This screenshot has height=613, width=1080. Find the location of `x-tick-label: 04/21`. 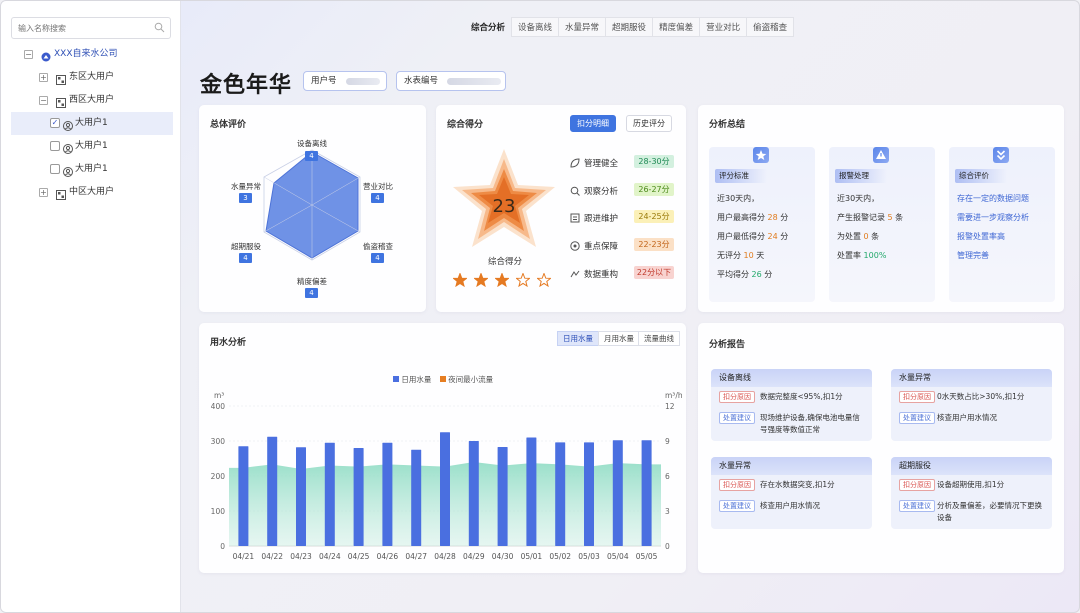

x-tick-label: 04/21 is located at coordinates (244, 556).